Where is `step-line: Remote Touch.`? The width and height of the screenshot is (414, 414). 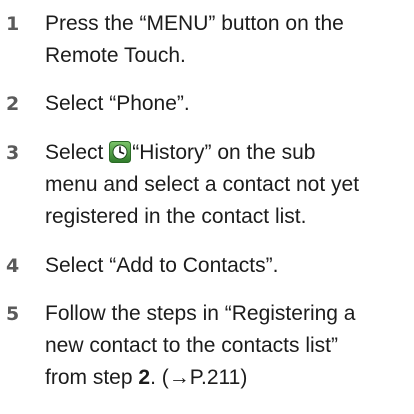 step-line: Remote Touch. is located at coordinates (115, 55).